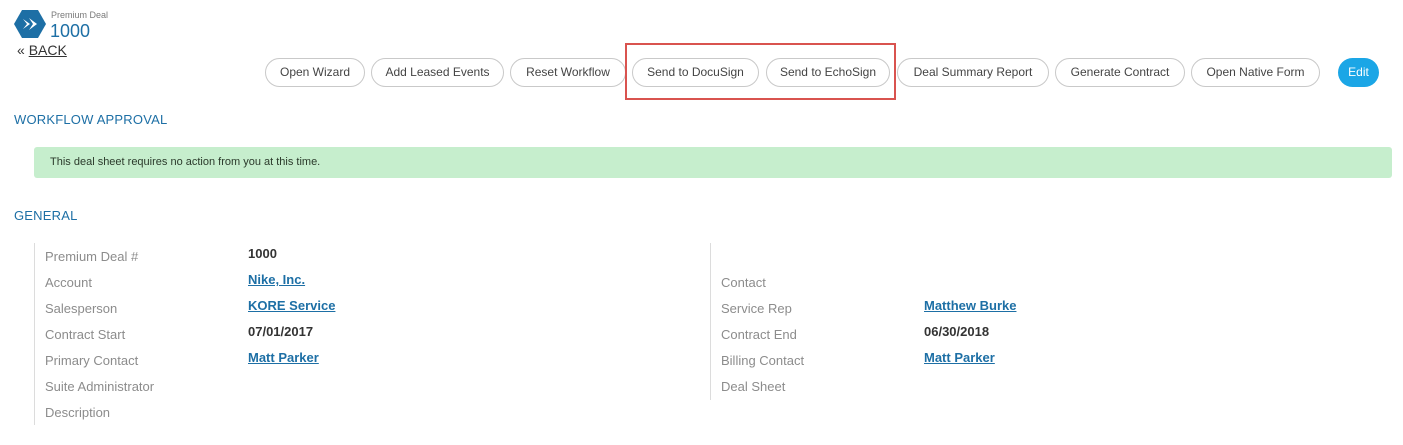  I want to click on right-column-divider, so click(710, 321).